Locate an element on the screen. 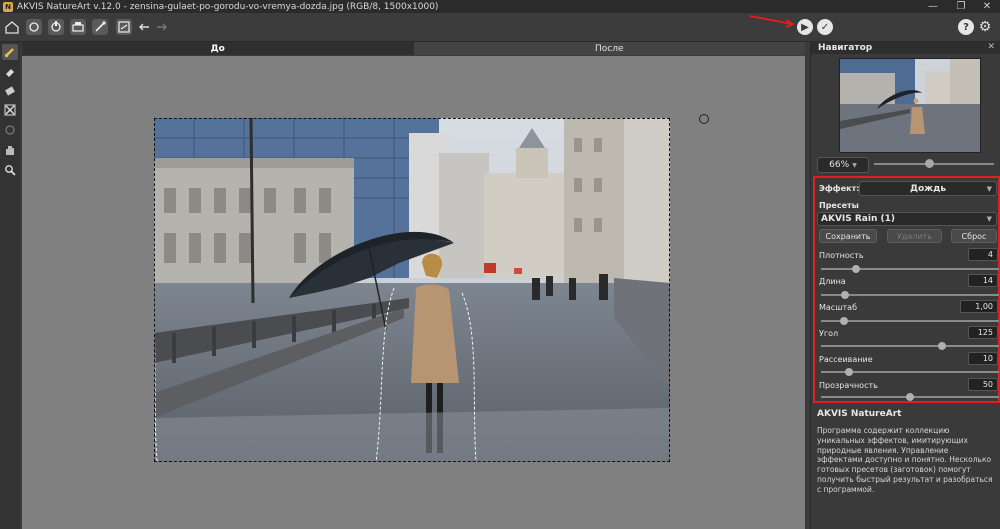 This screenshot has height=529, width=1000. zoom-slider-track is located at coordinates (934, 164).